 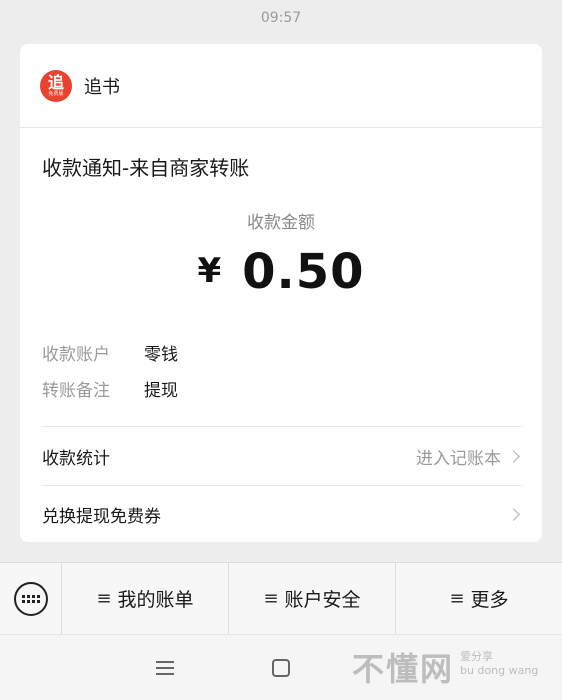 What do you see at coordinates (282, 456) in the screenshot?
I see `stats-row: 收款统计 进入记账本` at bounding box center [282, 456].